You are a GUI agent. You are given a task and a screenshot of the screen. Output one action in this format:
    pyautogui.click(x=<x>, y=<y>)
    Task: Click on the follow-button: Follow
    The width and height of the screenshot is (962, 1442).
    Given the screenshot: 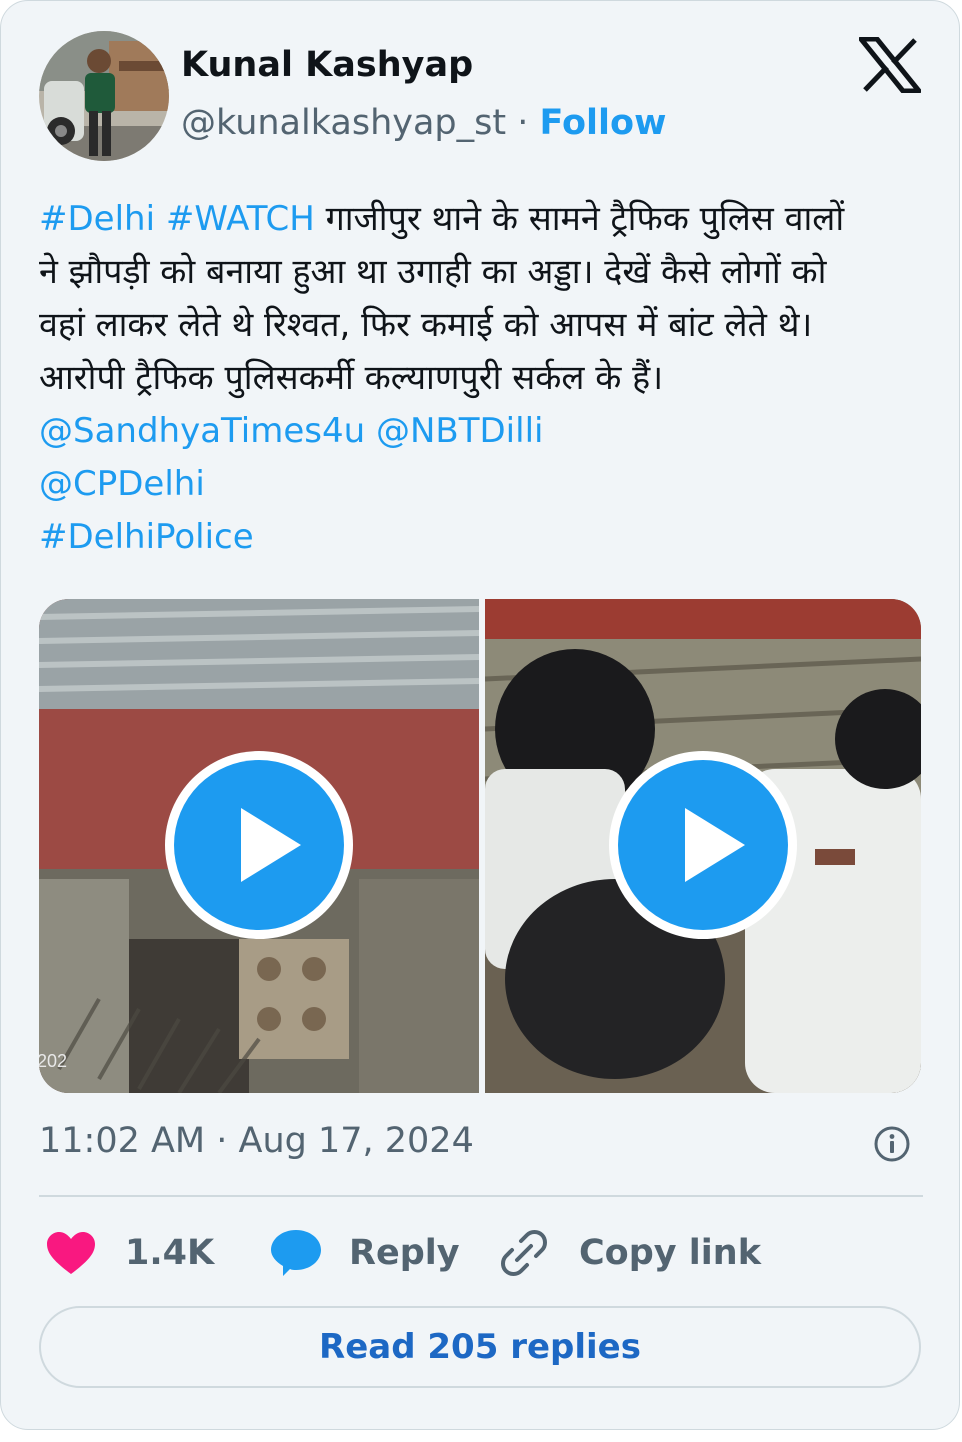 What is the action you would take?
    pyautogui.click(x=603, y=123)
    